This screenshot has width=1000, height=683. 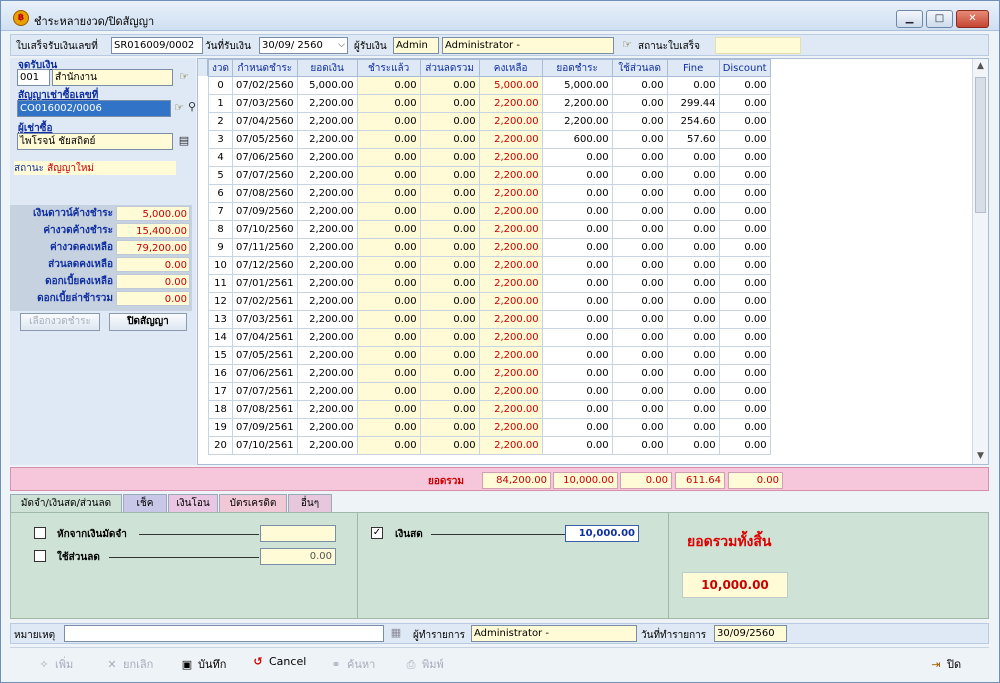 What do you see at coordinates (449, 68) in the screenshot?
I see `column-header: ส่วนลดรวม` at bounding box center [449, 68].